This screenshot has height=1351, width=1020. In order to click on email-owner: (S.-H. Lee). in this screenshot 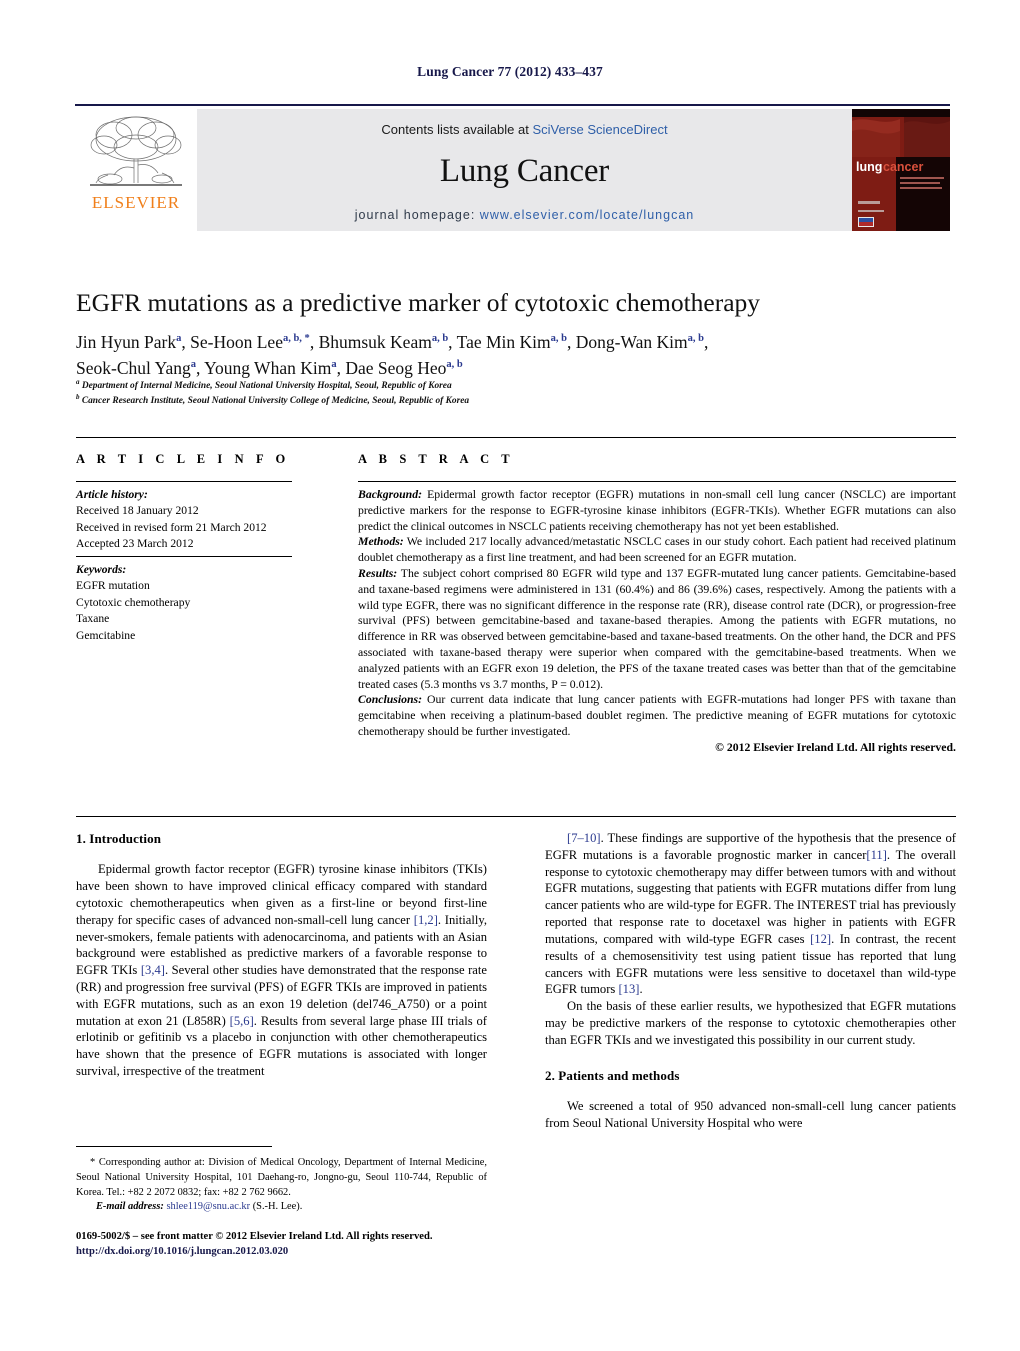, I will do `click(277, 1207)`.